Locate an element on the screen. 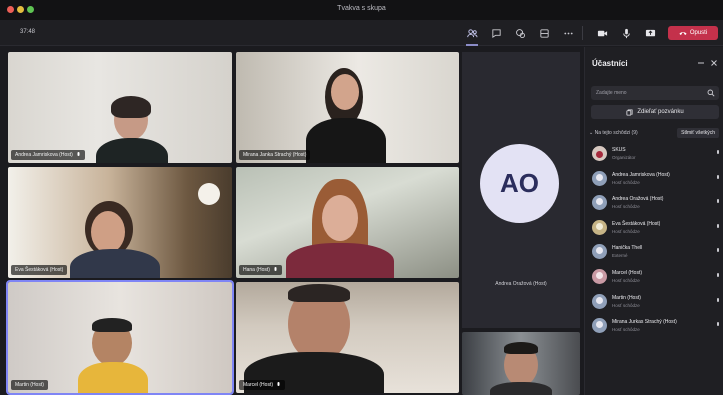  panel-title: Účastníci is located at coordinates (610, 63).